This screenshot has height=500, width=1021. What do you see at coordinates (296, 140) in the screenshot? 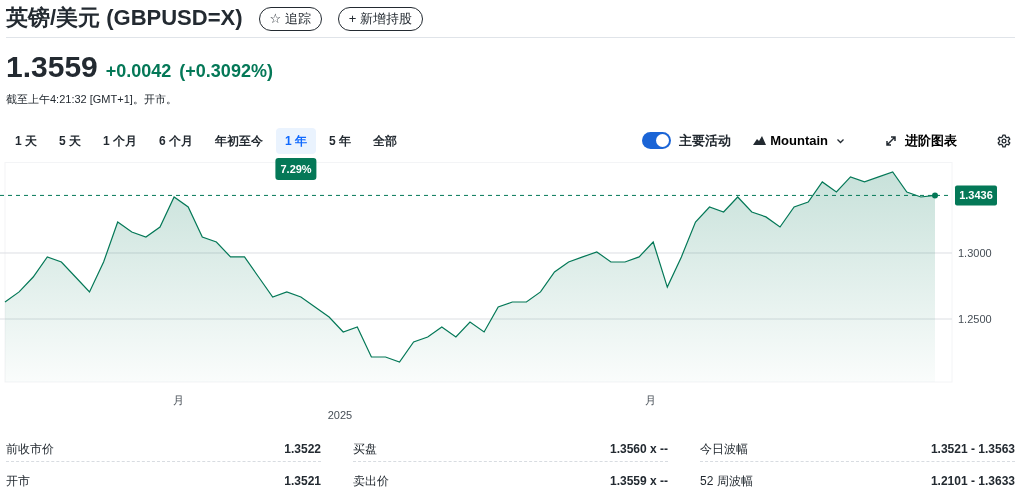
I see `range-tab: 1 年` at bounding box center [296, 140].